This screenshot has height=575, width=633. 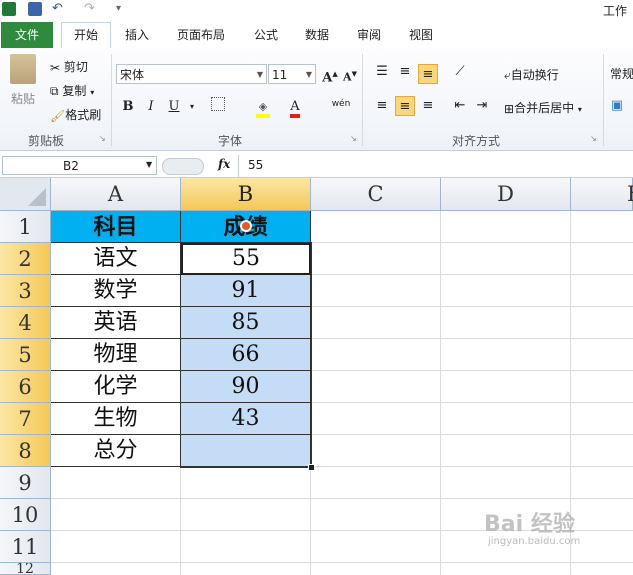 I want to click on cell-a2: 语文, so click(x=116, y=259).